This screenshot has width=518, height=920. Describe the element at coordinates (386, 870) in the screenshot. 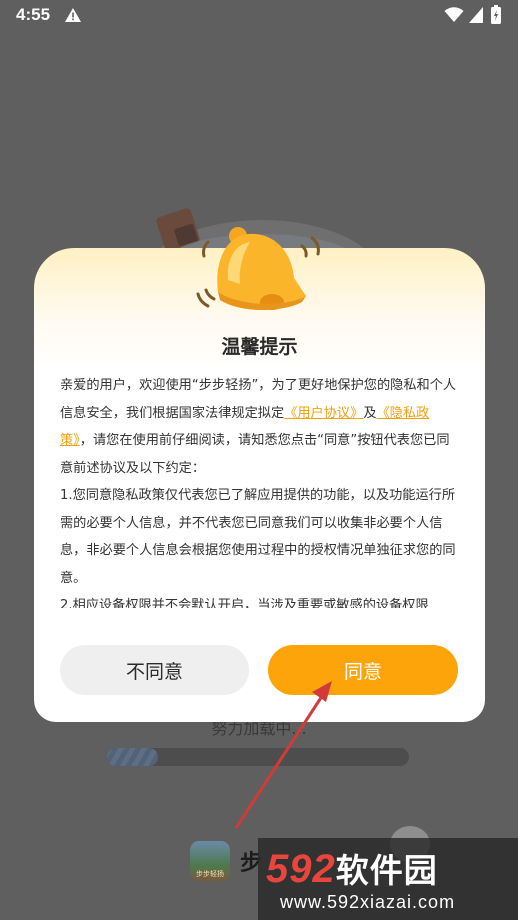

I see `watermark-logo-text: 软件园` at that location.